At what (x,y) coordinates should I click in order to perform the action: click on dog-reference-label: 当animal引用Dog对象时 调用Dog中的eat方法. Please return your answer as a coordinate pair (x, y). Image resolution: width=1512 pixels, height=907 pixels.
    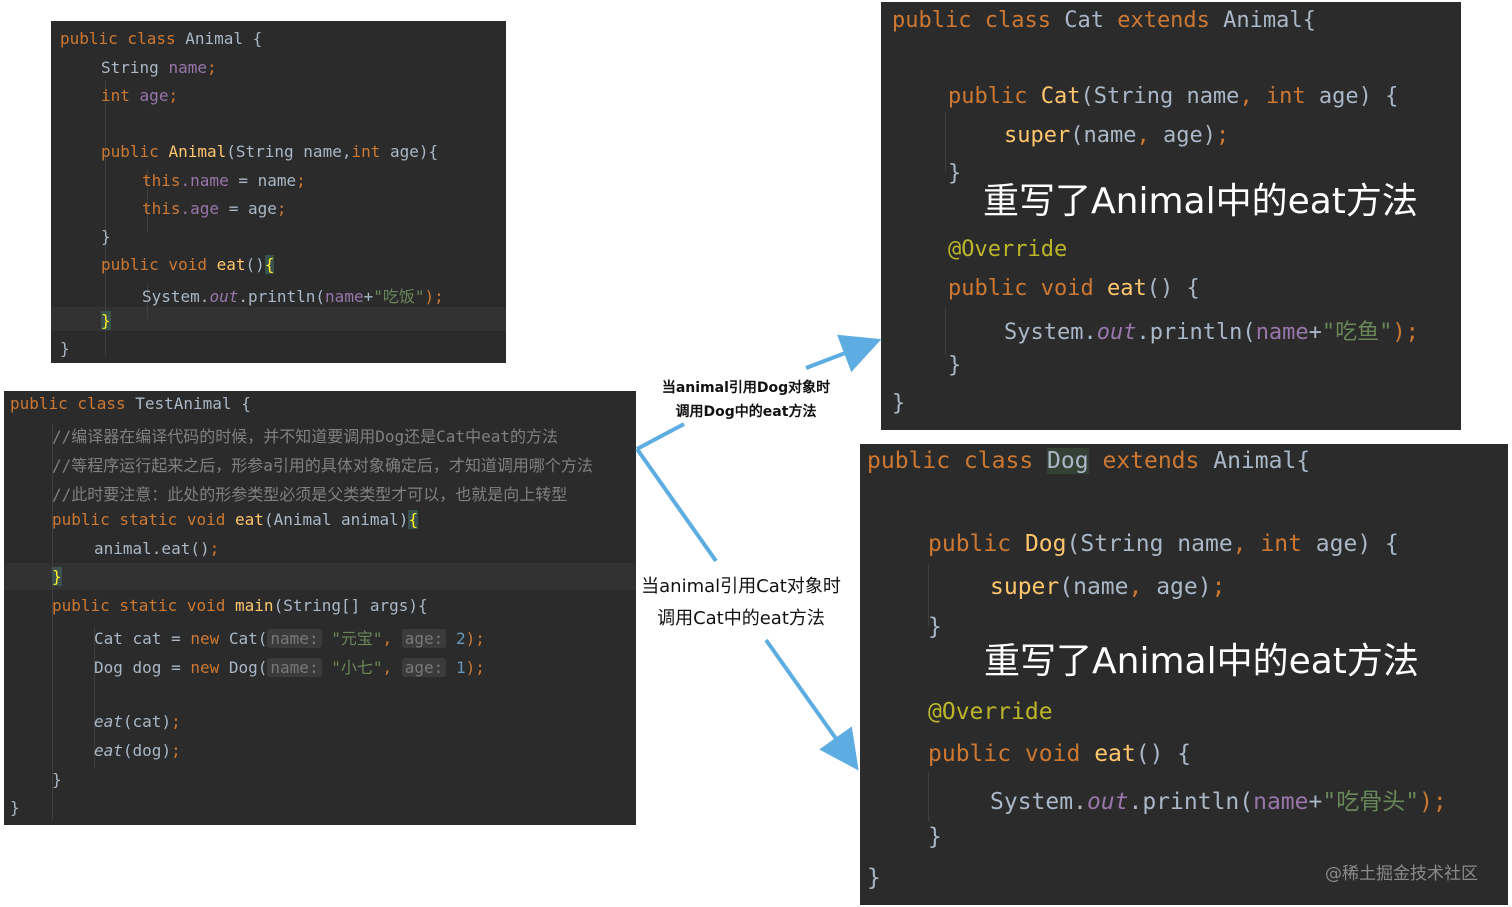
    Looking at the image, I should click on (746, 400).